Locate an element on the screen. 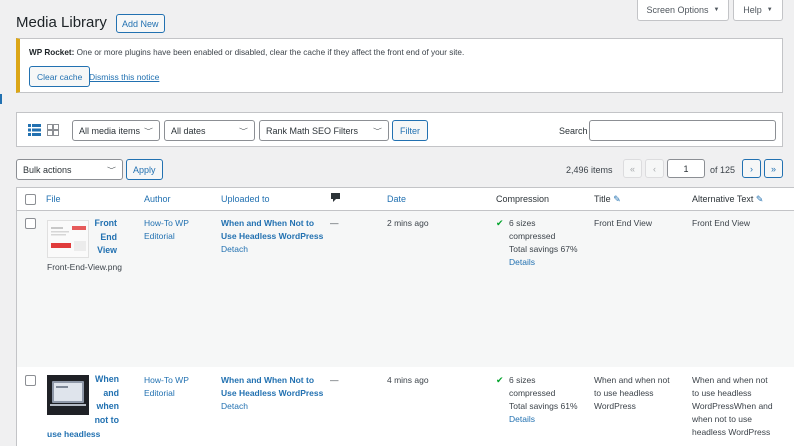  media-type-select: All media items ﹀ is located at coordinates (116, 130).